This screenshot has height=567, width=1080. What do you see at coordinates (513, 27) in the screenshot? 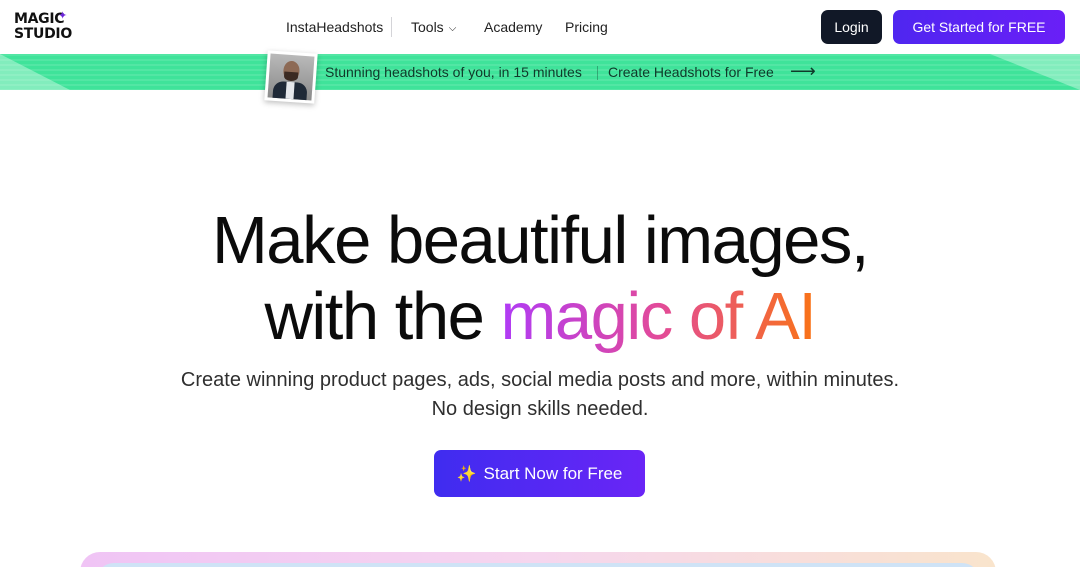
I see `nav-academy: Academy` at bounding box center [513, 27].